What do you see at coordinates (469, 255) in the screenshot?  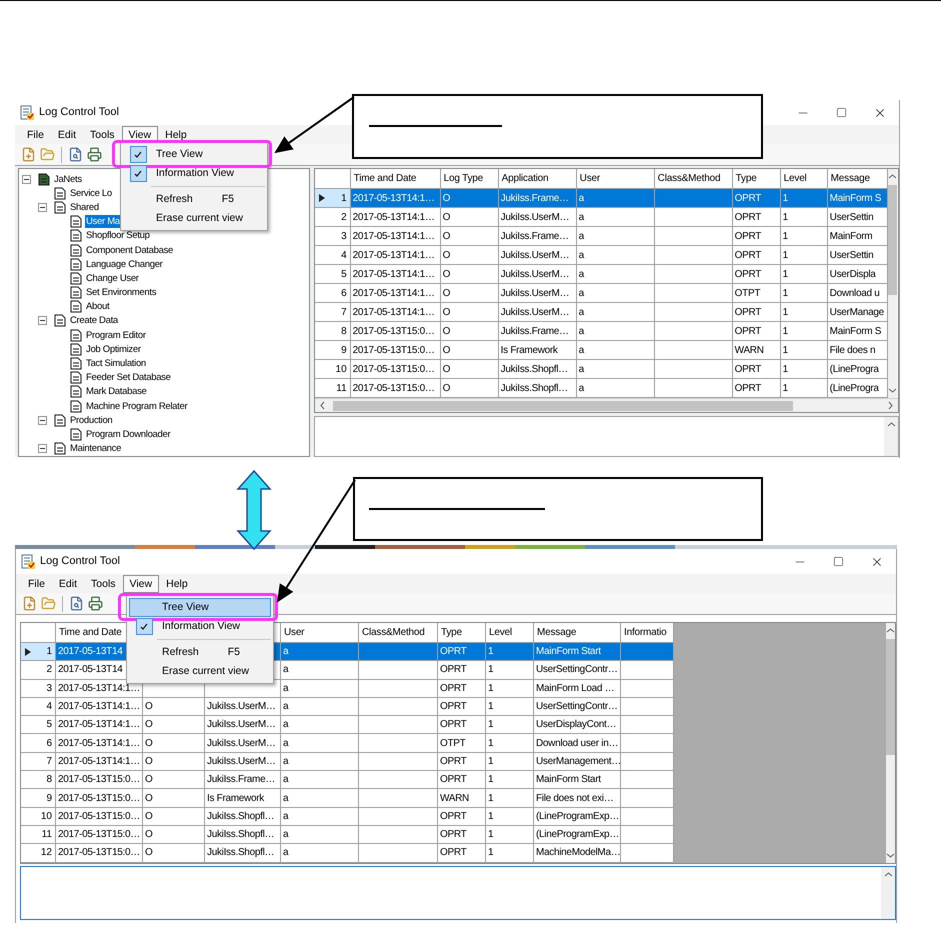 I see `table-cell: O` at bounding box center [469, 255].